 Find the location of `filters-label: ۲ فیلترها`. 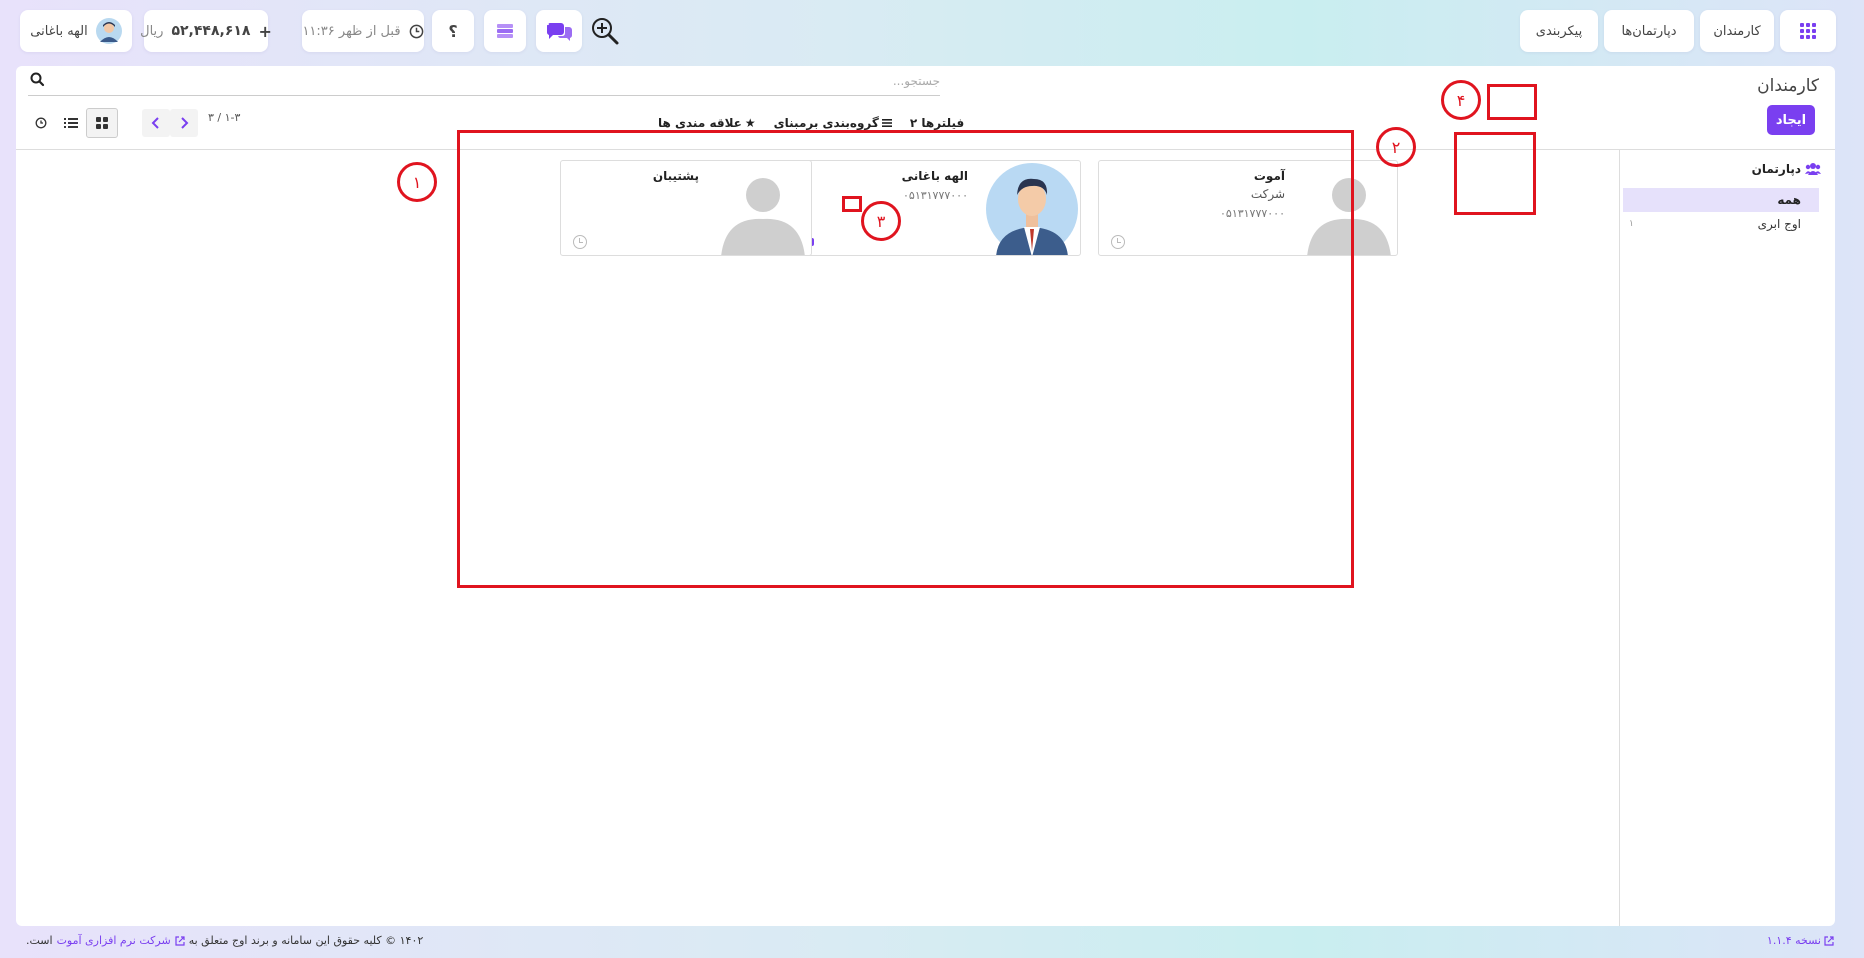

filters-label: ۲ فیلترها is located at coordinates (937, 123).